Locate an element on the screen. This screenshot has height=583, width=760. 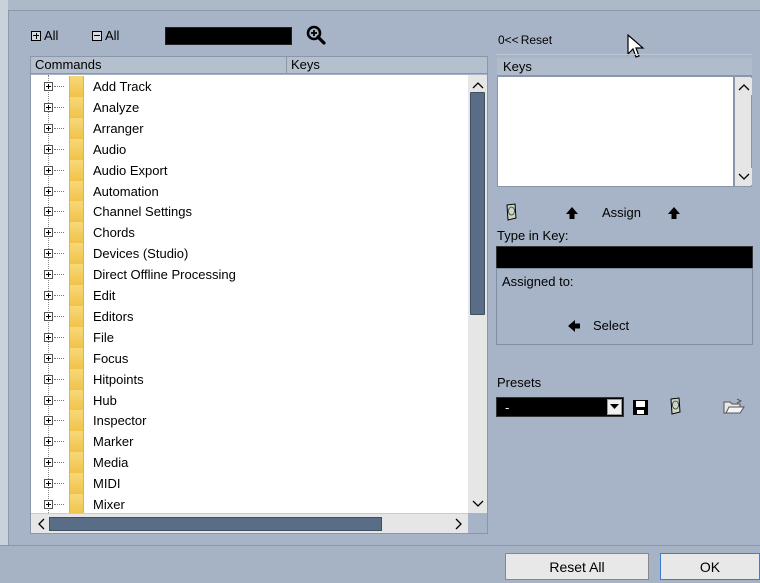
tree-item: Direct Offline Processing is located at coordinates (249, 275).